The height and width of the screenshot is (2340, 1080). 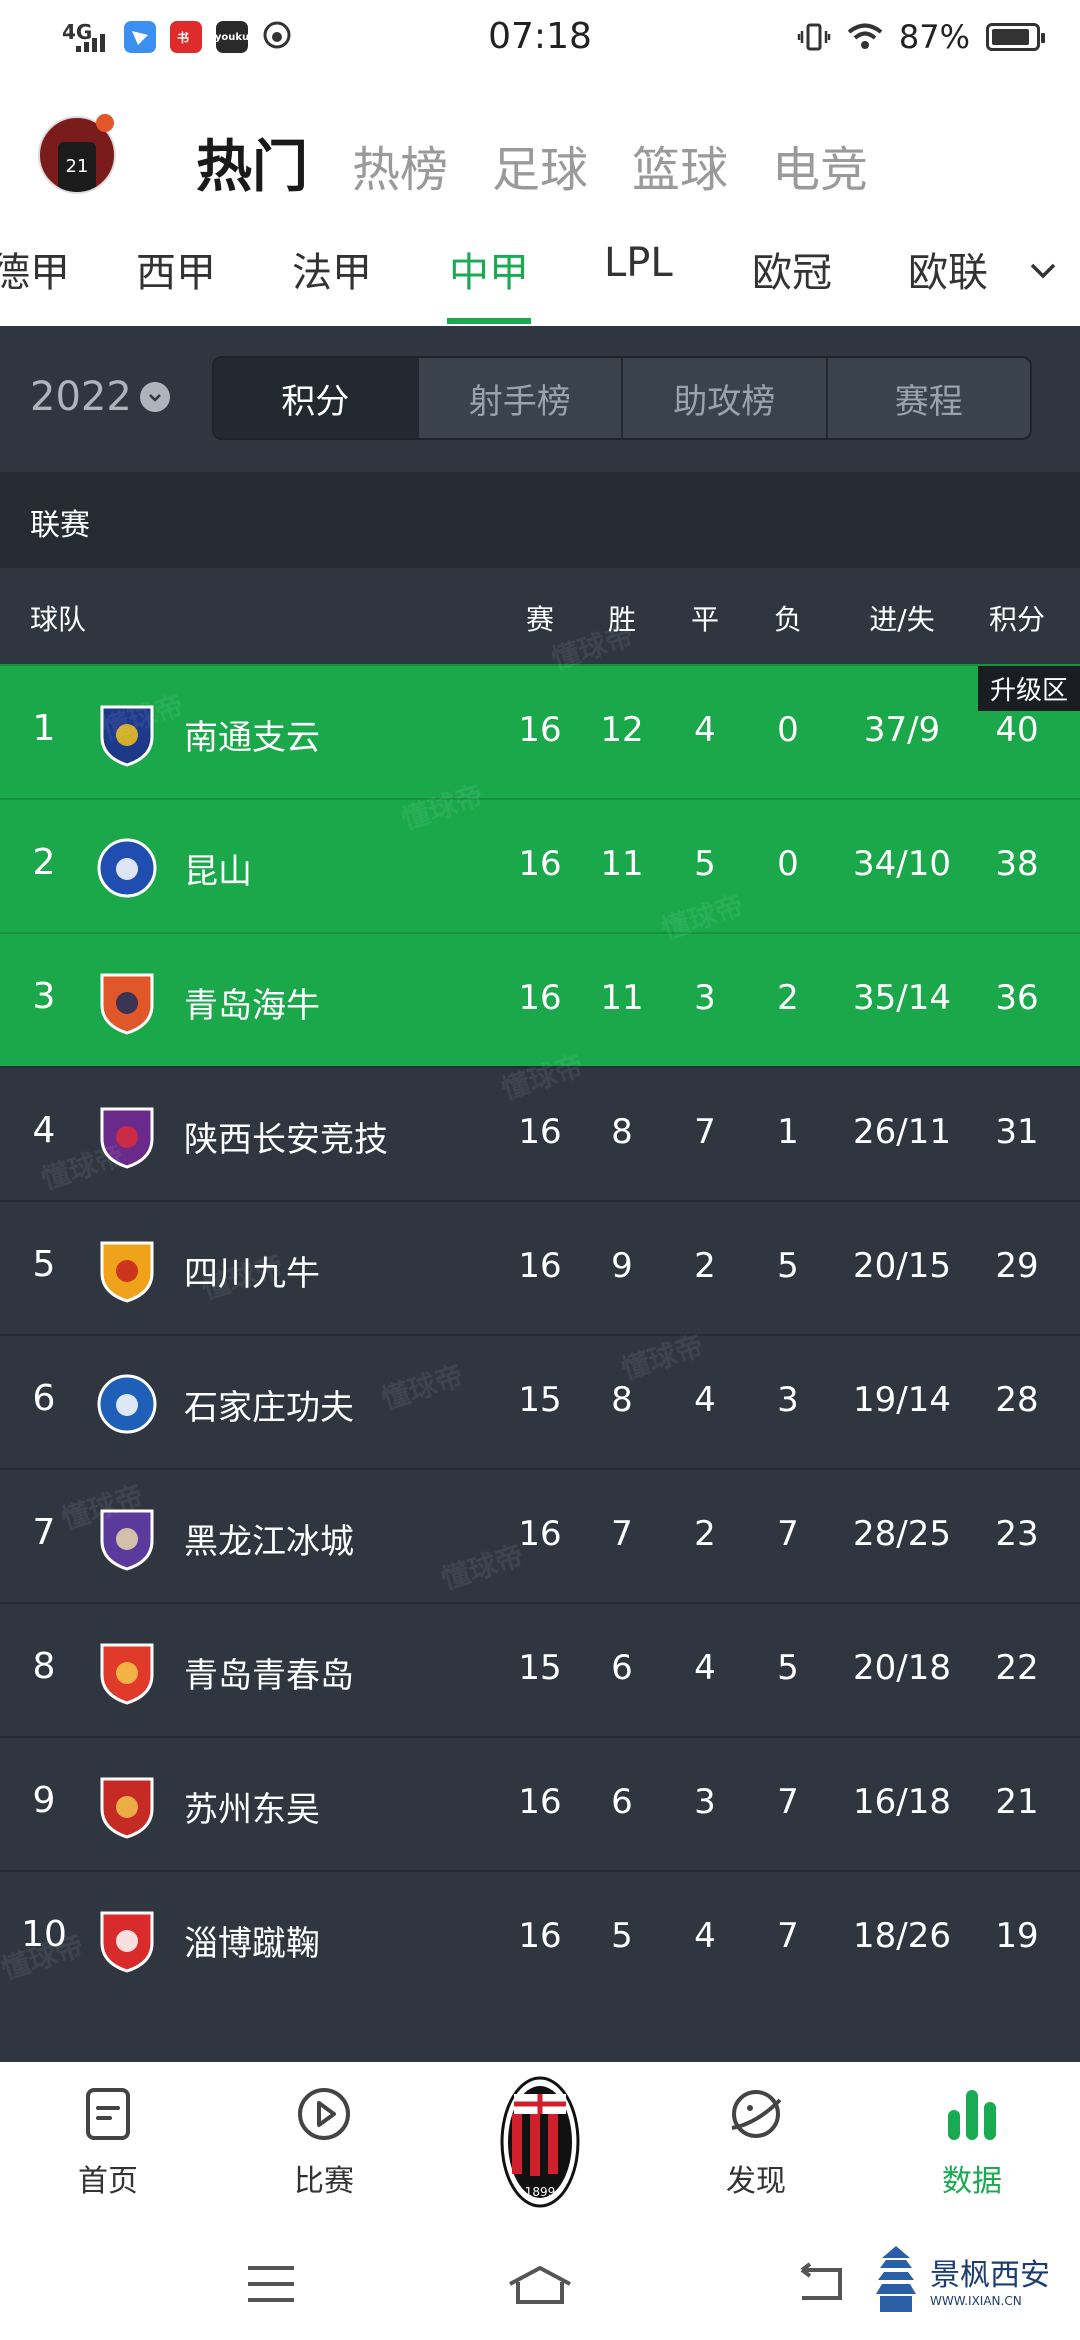 I want to click on nav-discover: 发现, so click(x=756, y=2142).